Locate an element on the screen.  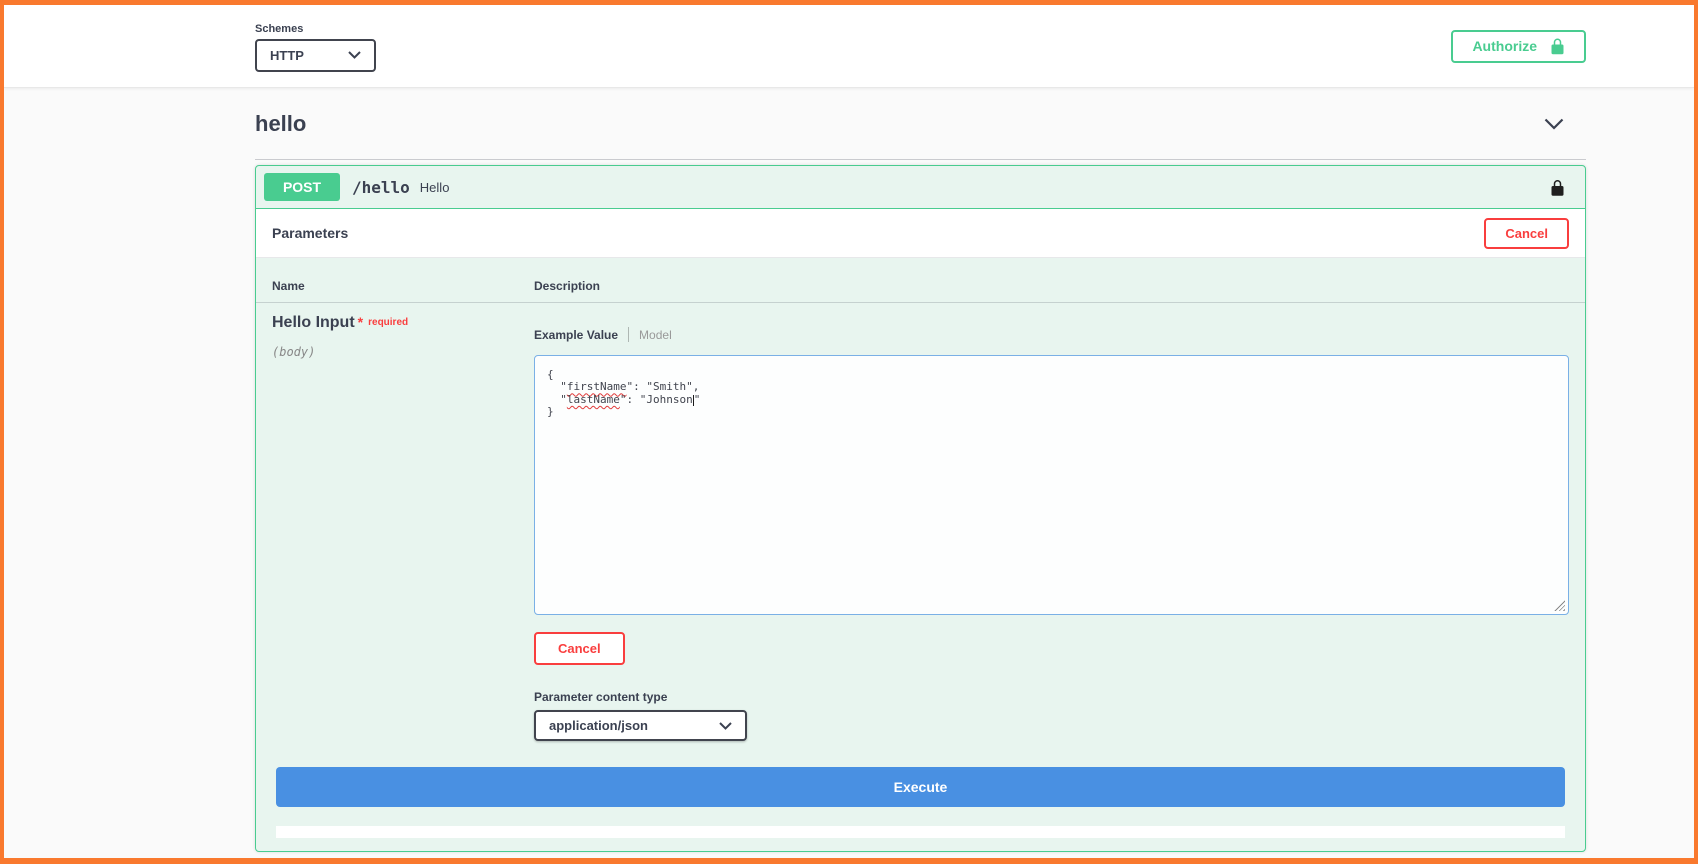
schemes-group: Schemes HTTP is located at coordinates (315, 46).